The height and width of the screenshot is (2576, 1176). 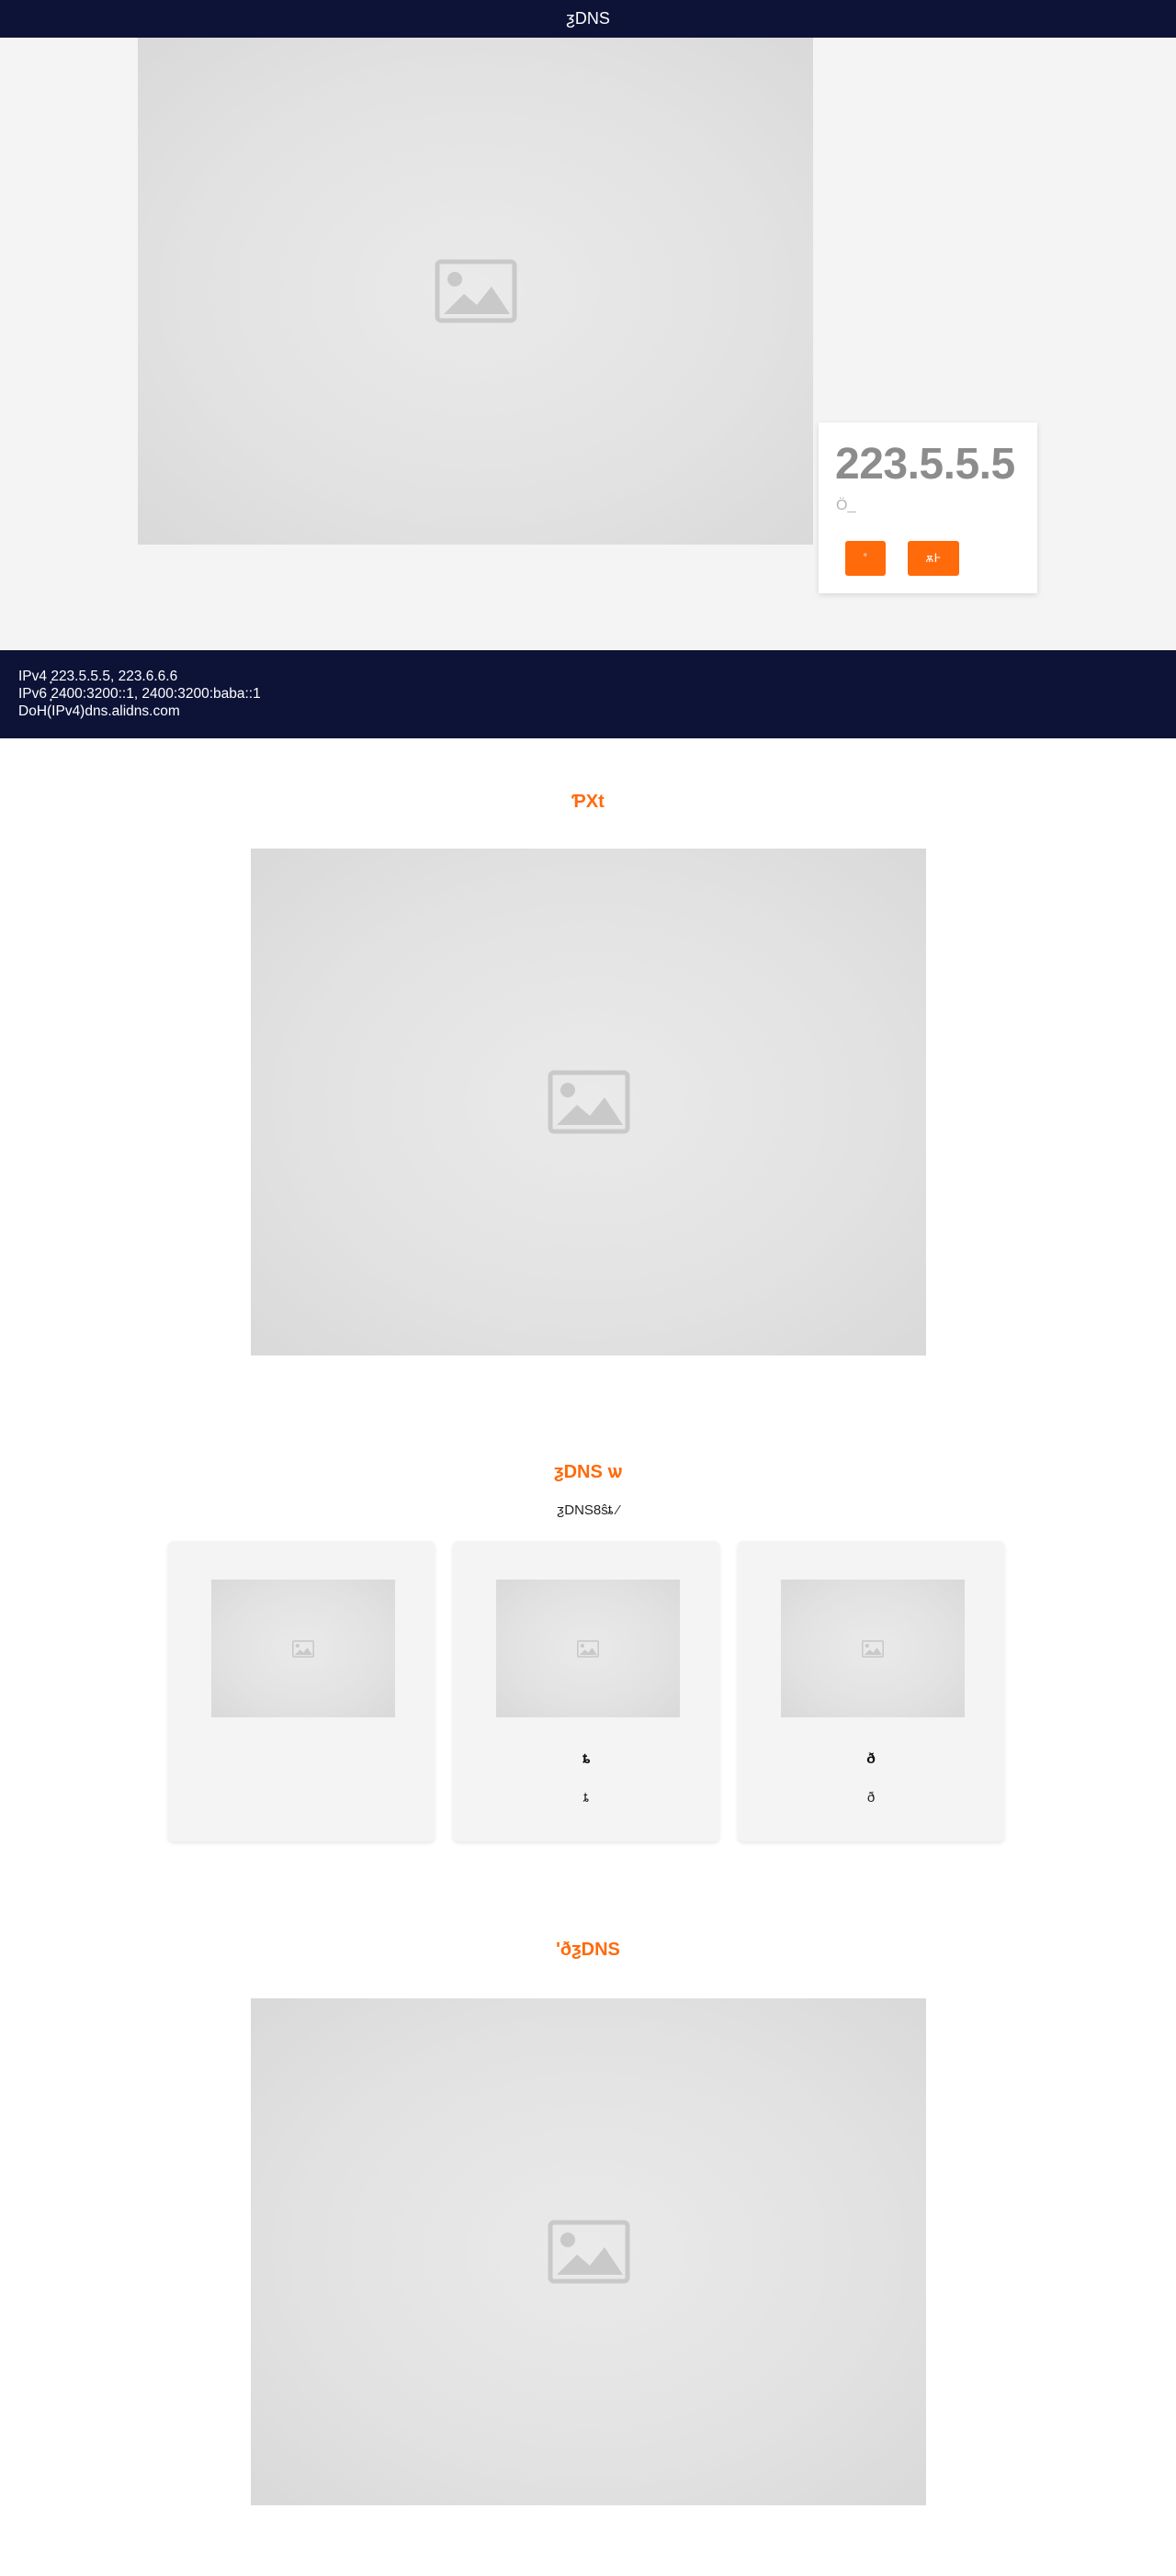 I want to click on dns-address-card: 223.5.5.5 Ö_ ˚ ѫ߅, so click(x=928, y=507).